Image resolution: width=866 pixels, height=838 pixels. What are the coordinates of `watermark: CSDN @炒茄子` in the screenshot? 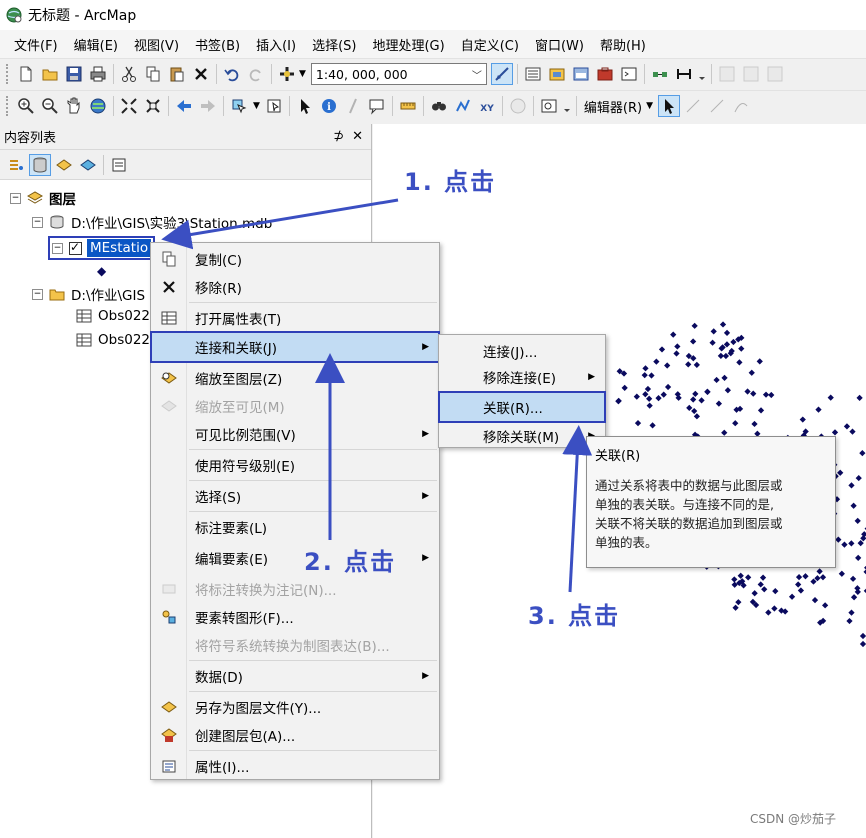 It's located at (793, 819).